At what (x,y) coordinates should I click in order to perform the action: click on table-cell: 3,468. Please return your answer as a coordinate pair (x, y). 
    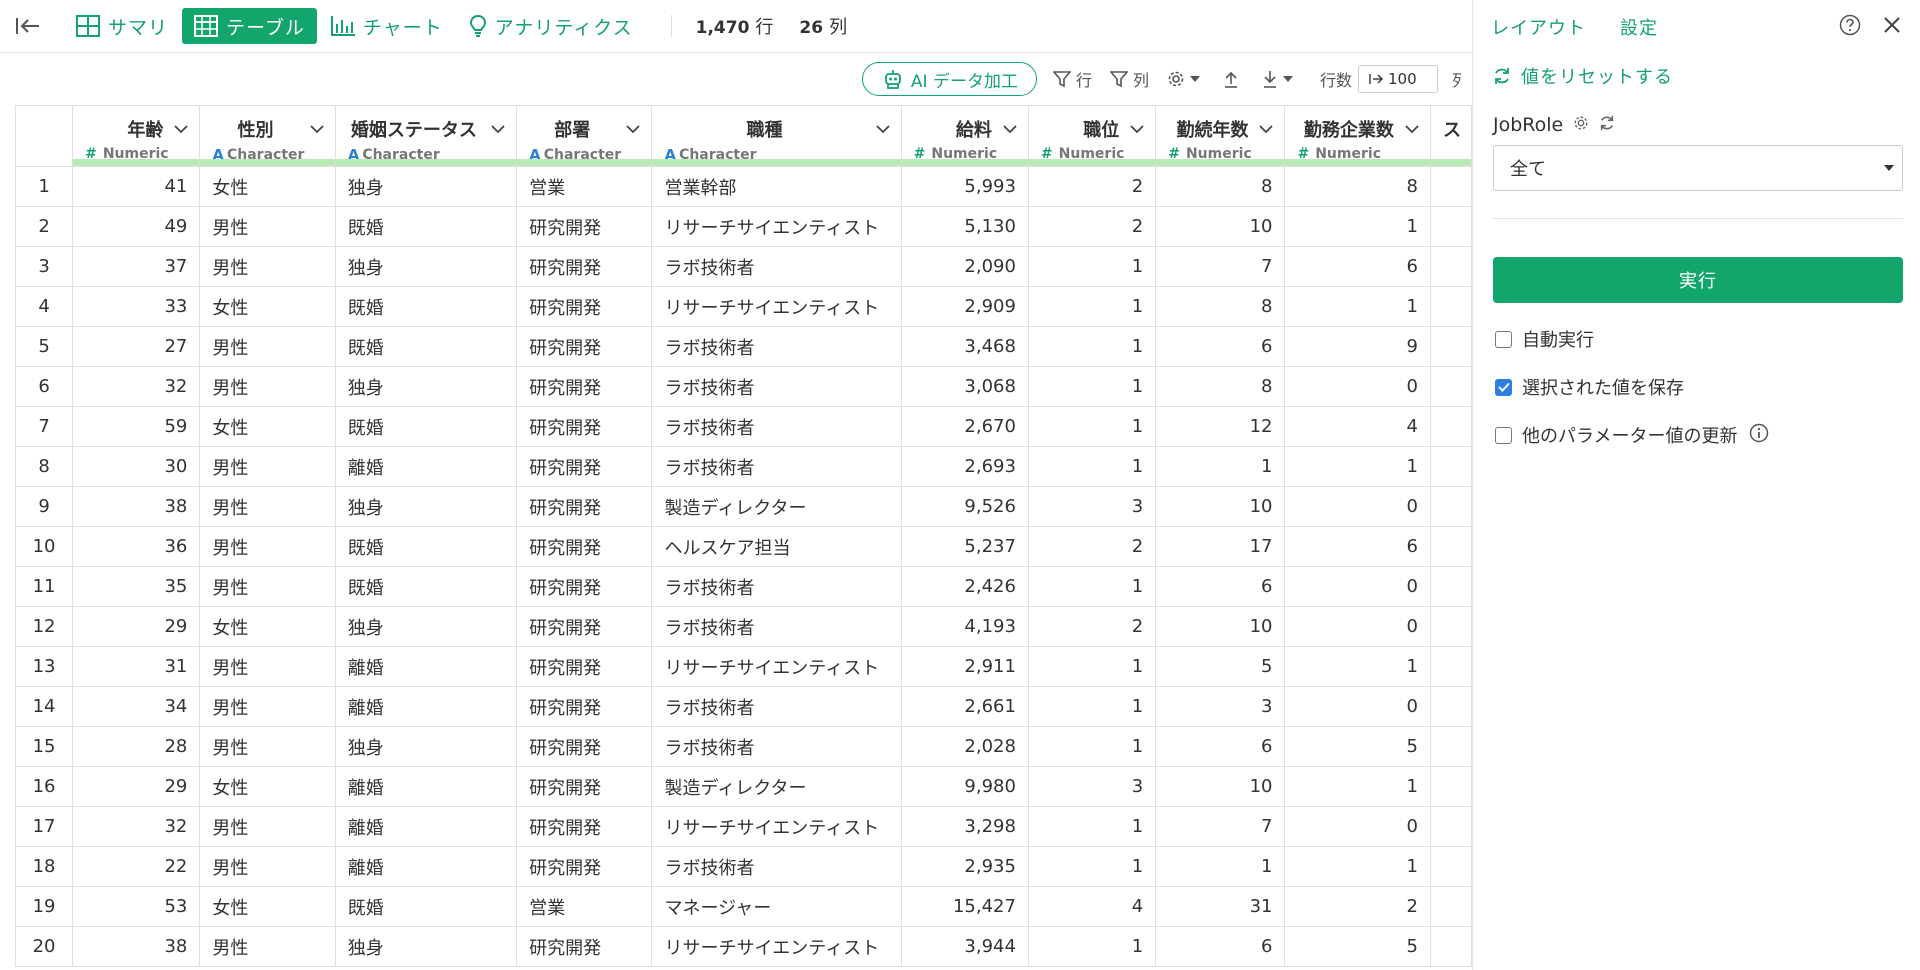
    Looking at the image, I should click on (964, 346).